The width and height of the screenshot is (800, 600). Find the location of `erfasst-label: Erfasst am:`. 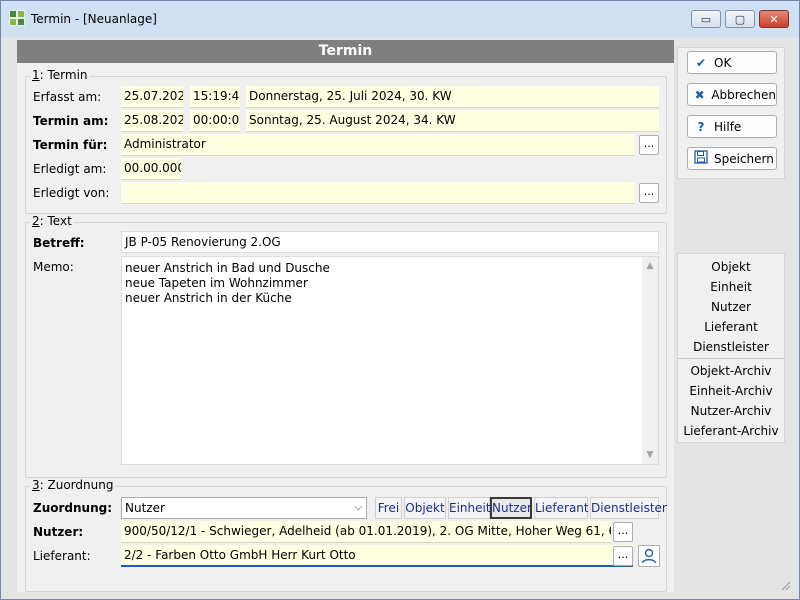

erfasst-label: Erfasst am: is located at coordinates (67, 97).